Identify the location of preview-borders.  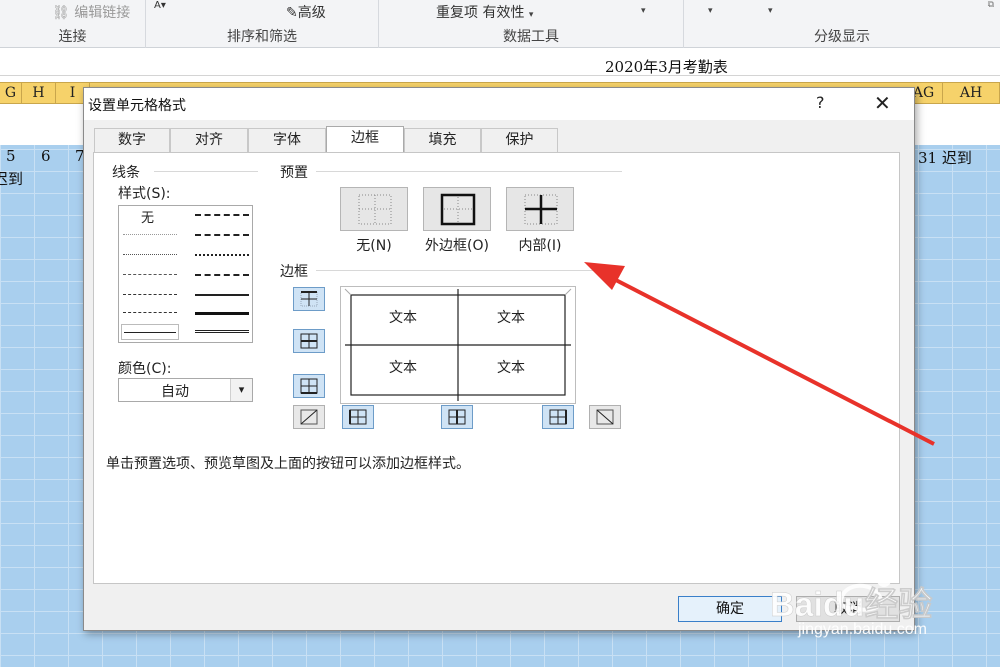
(458, 344).